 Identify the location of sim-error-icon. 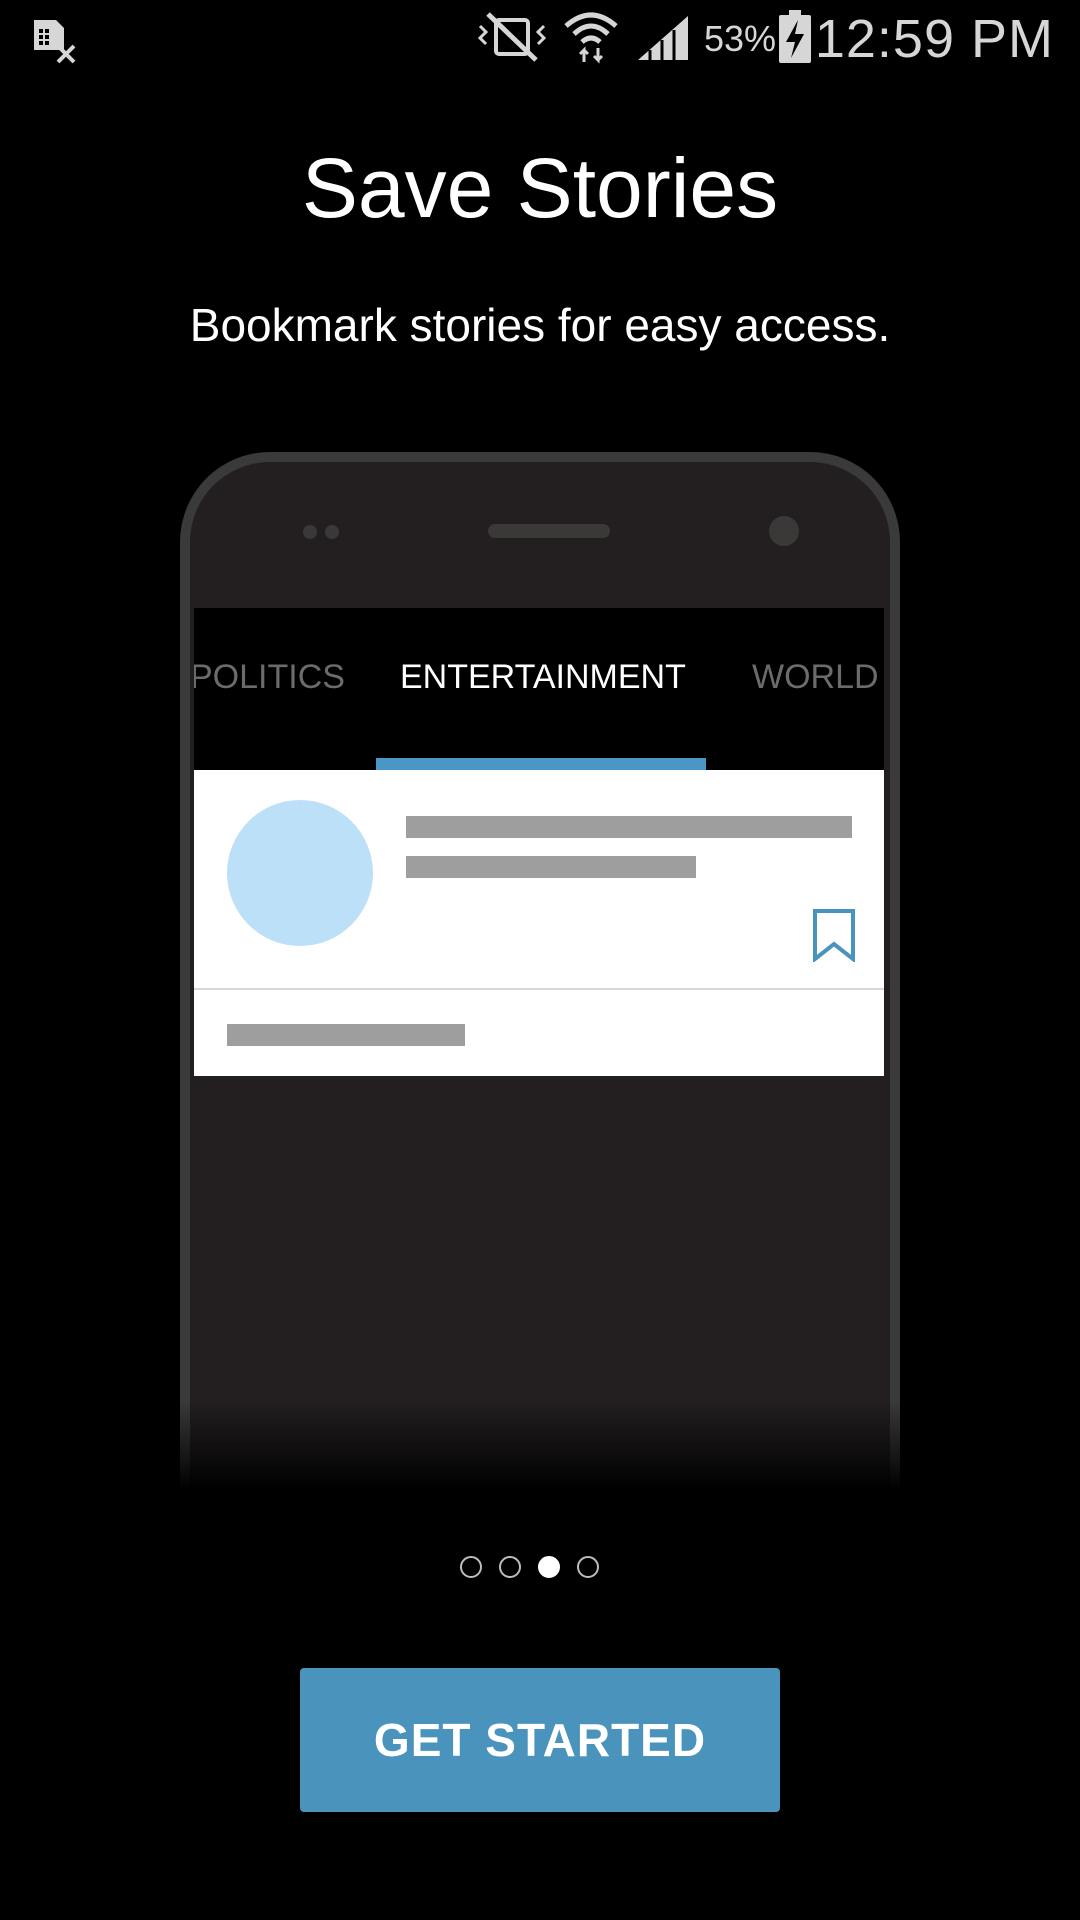
(55, 42).